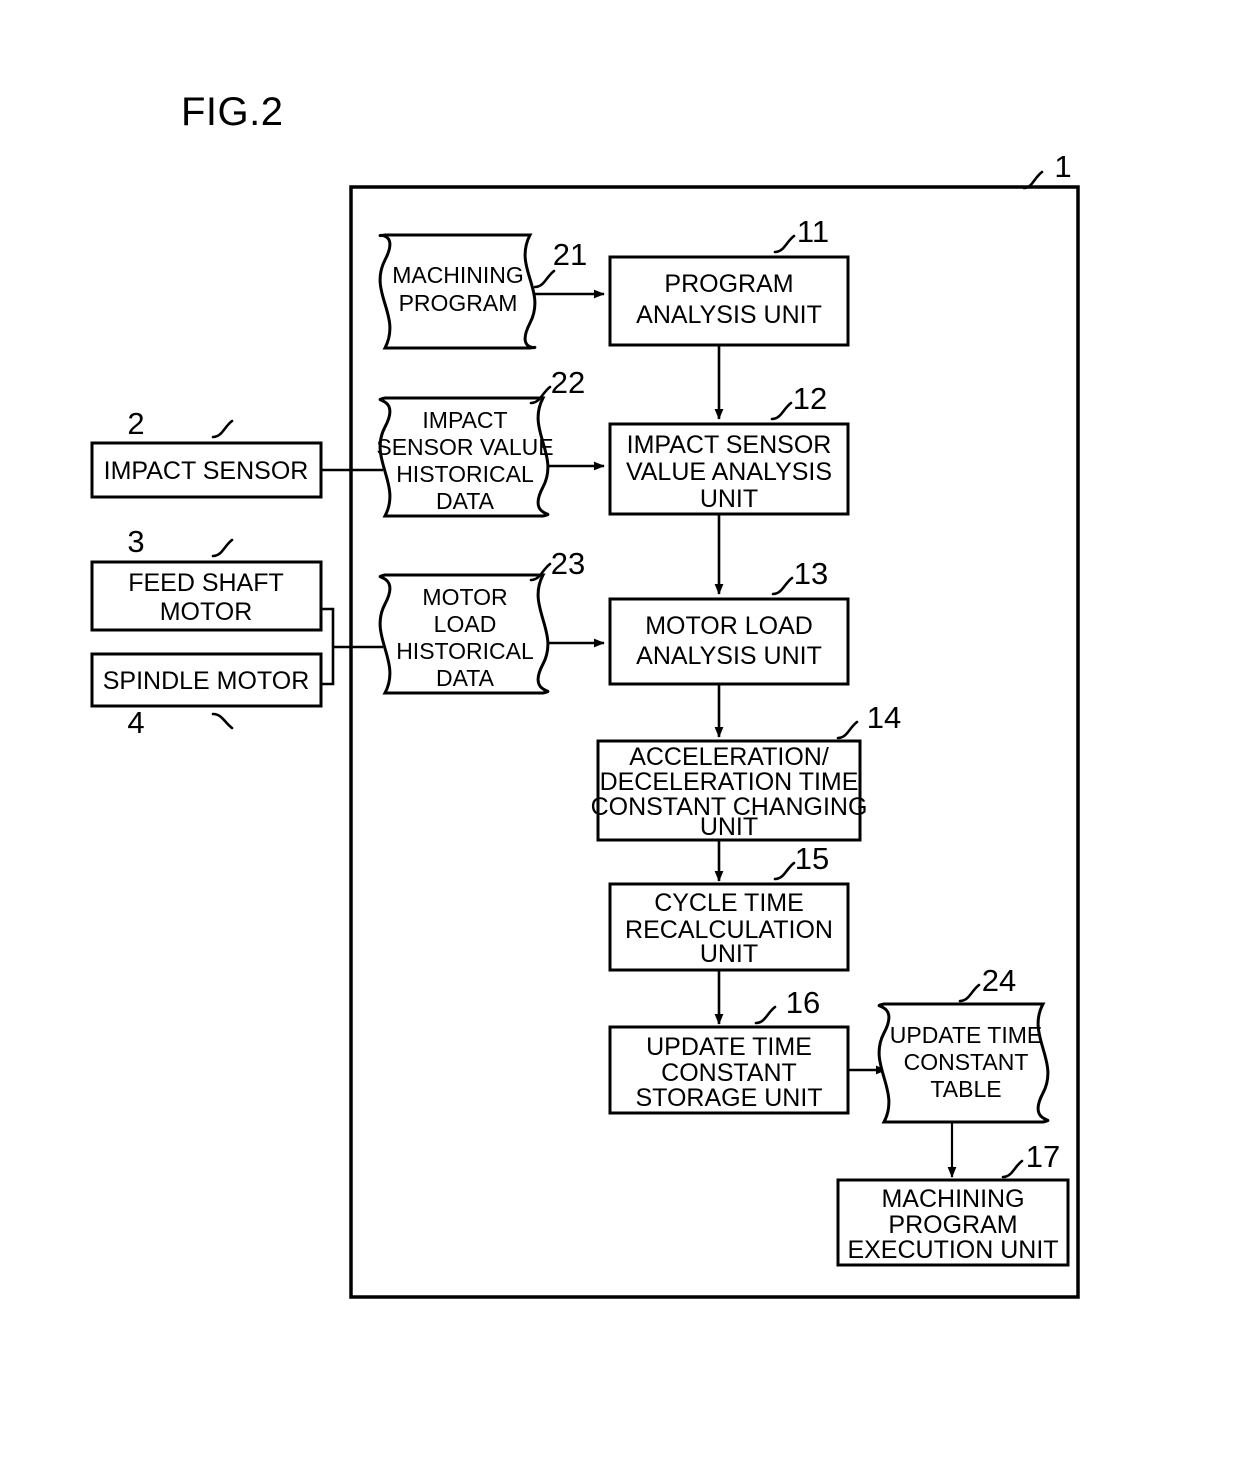  What do you see at coordinates (464, 447) in the screenshot?
I see `doc-22-label-line-2: SENSOR VALUE` at bounding box center [464, 447].